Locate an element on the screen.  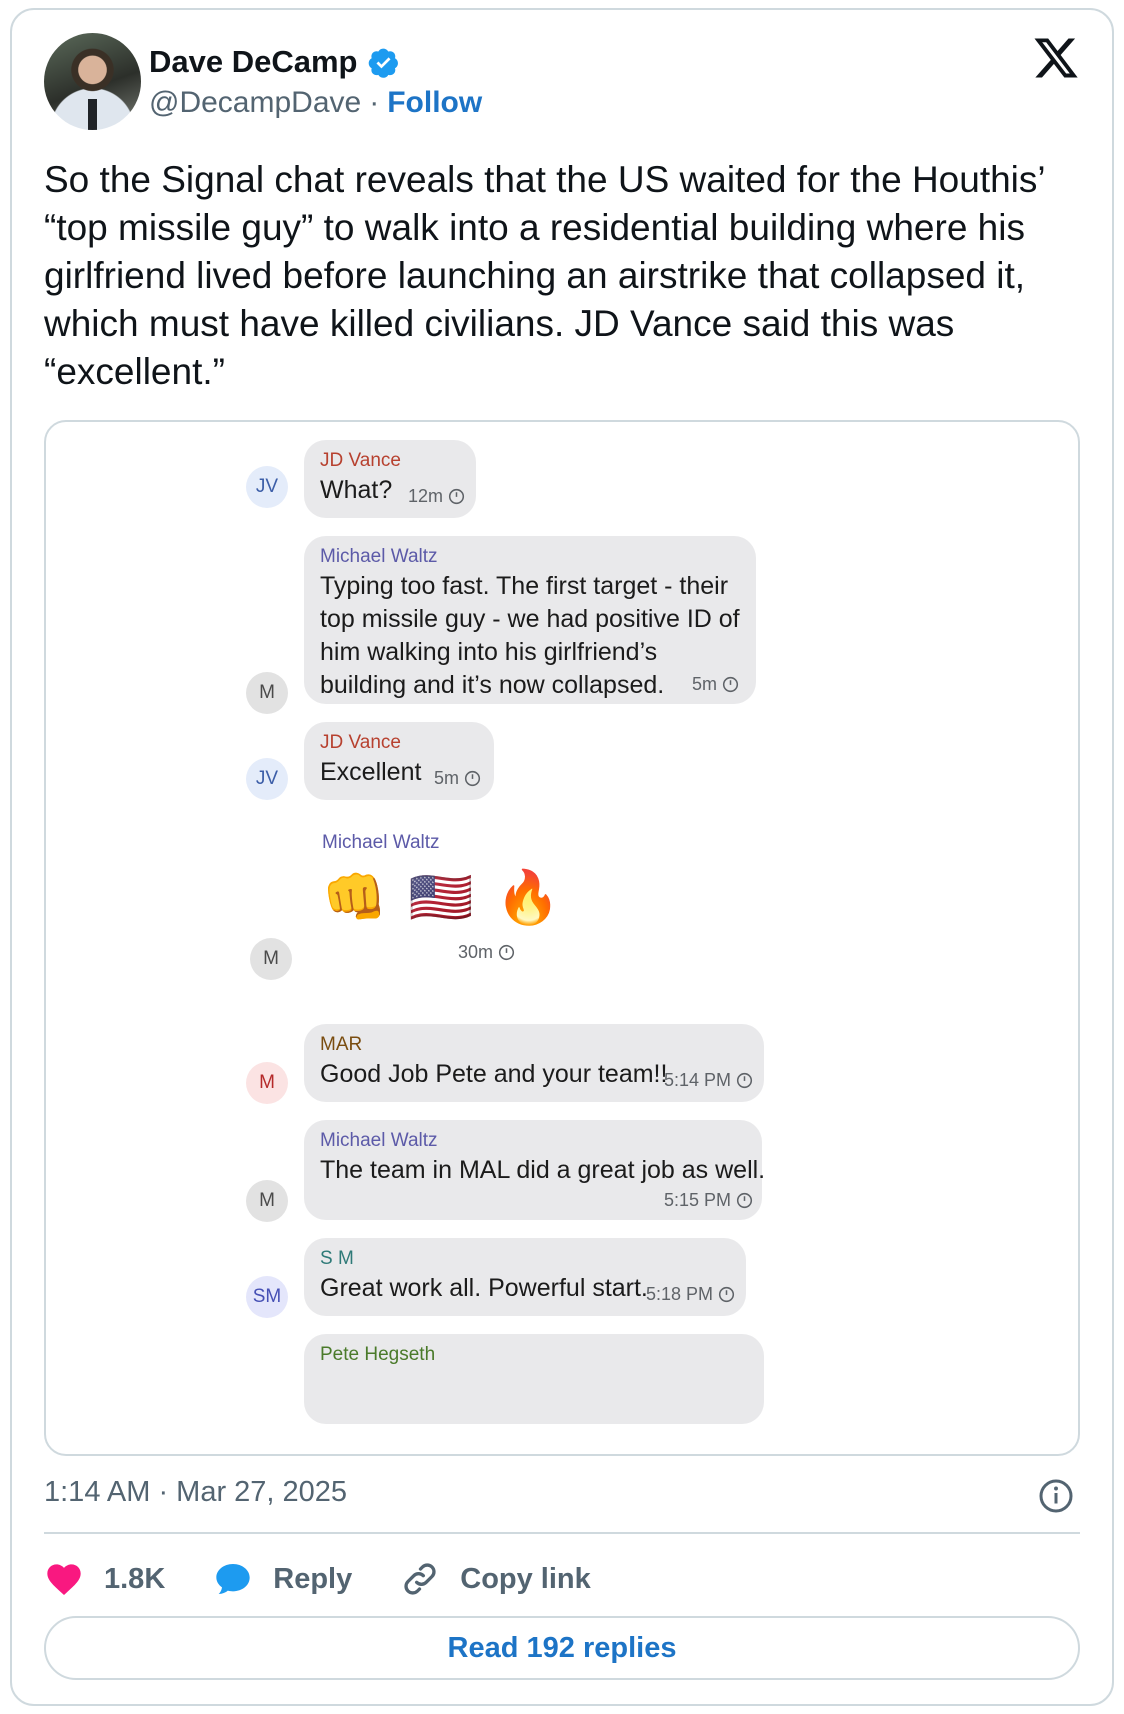
author-handle-row: @DecampDave · Follow is located at coordinates (315, 103).